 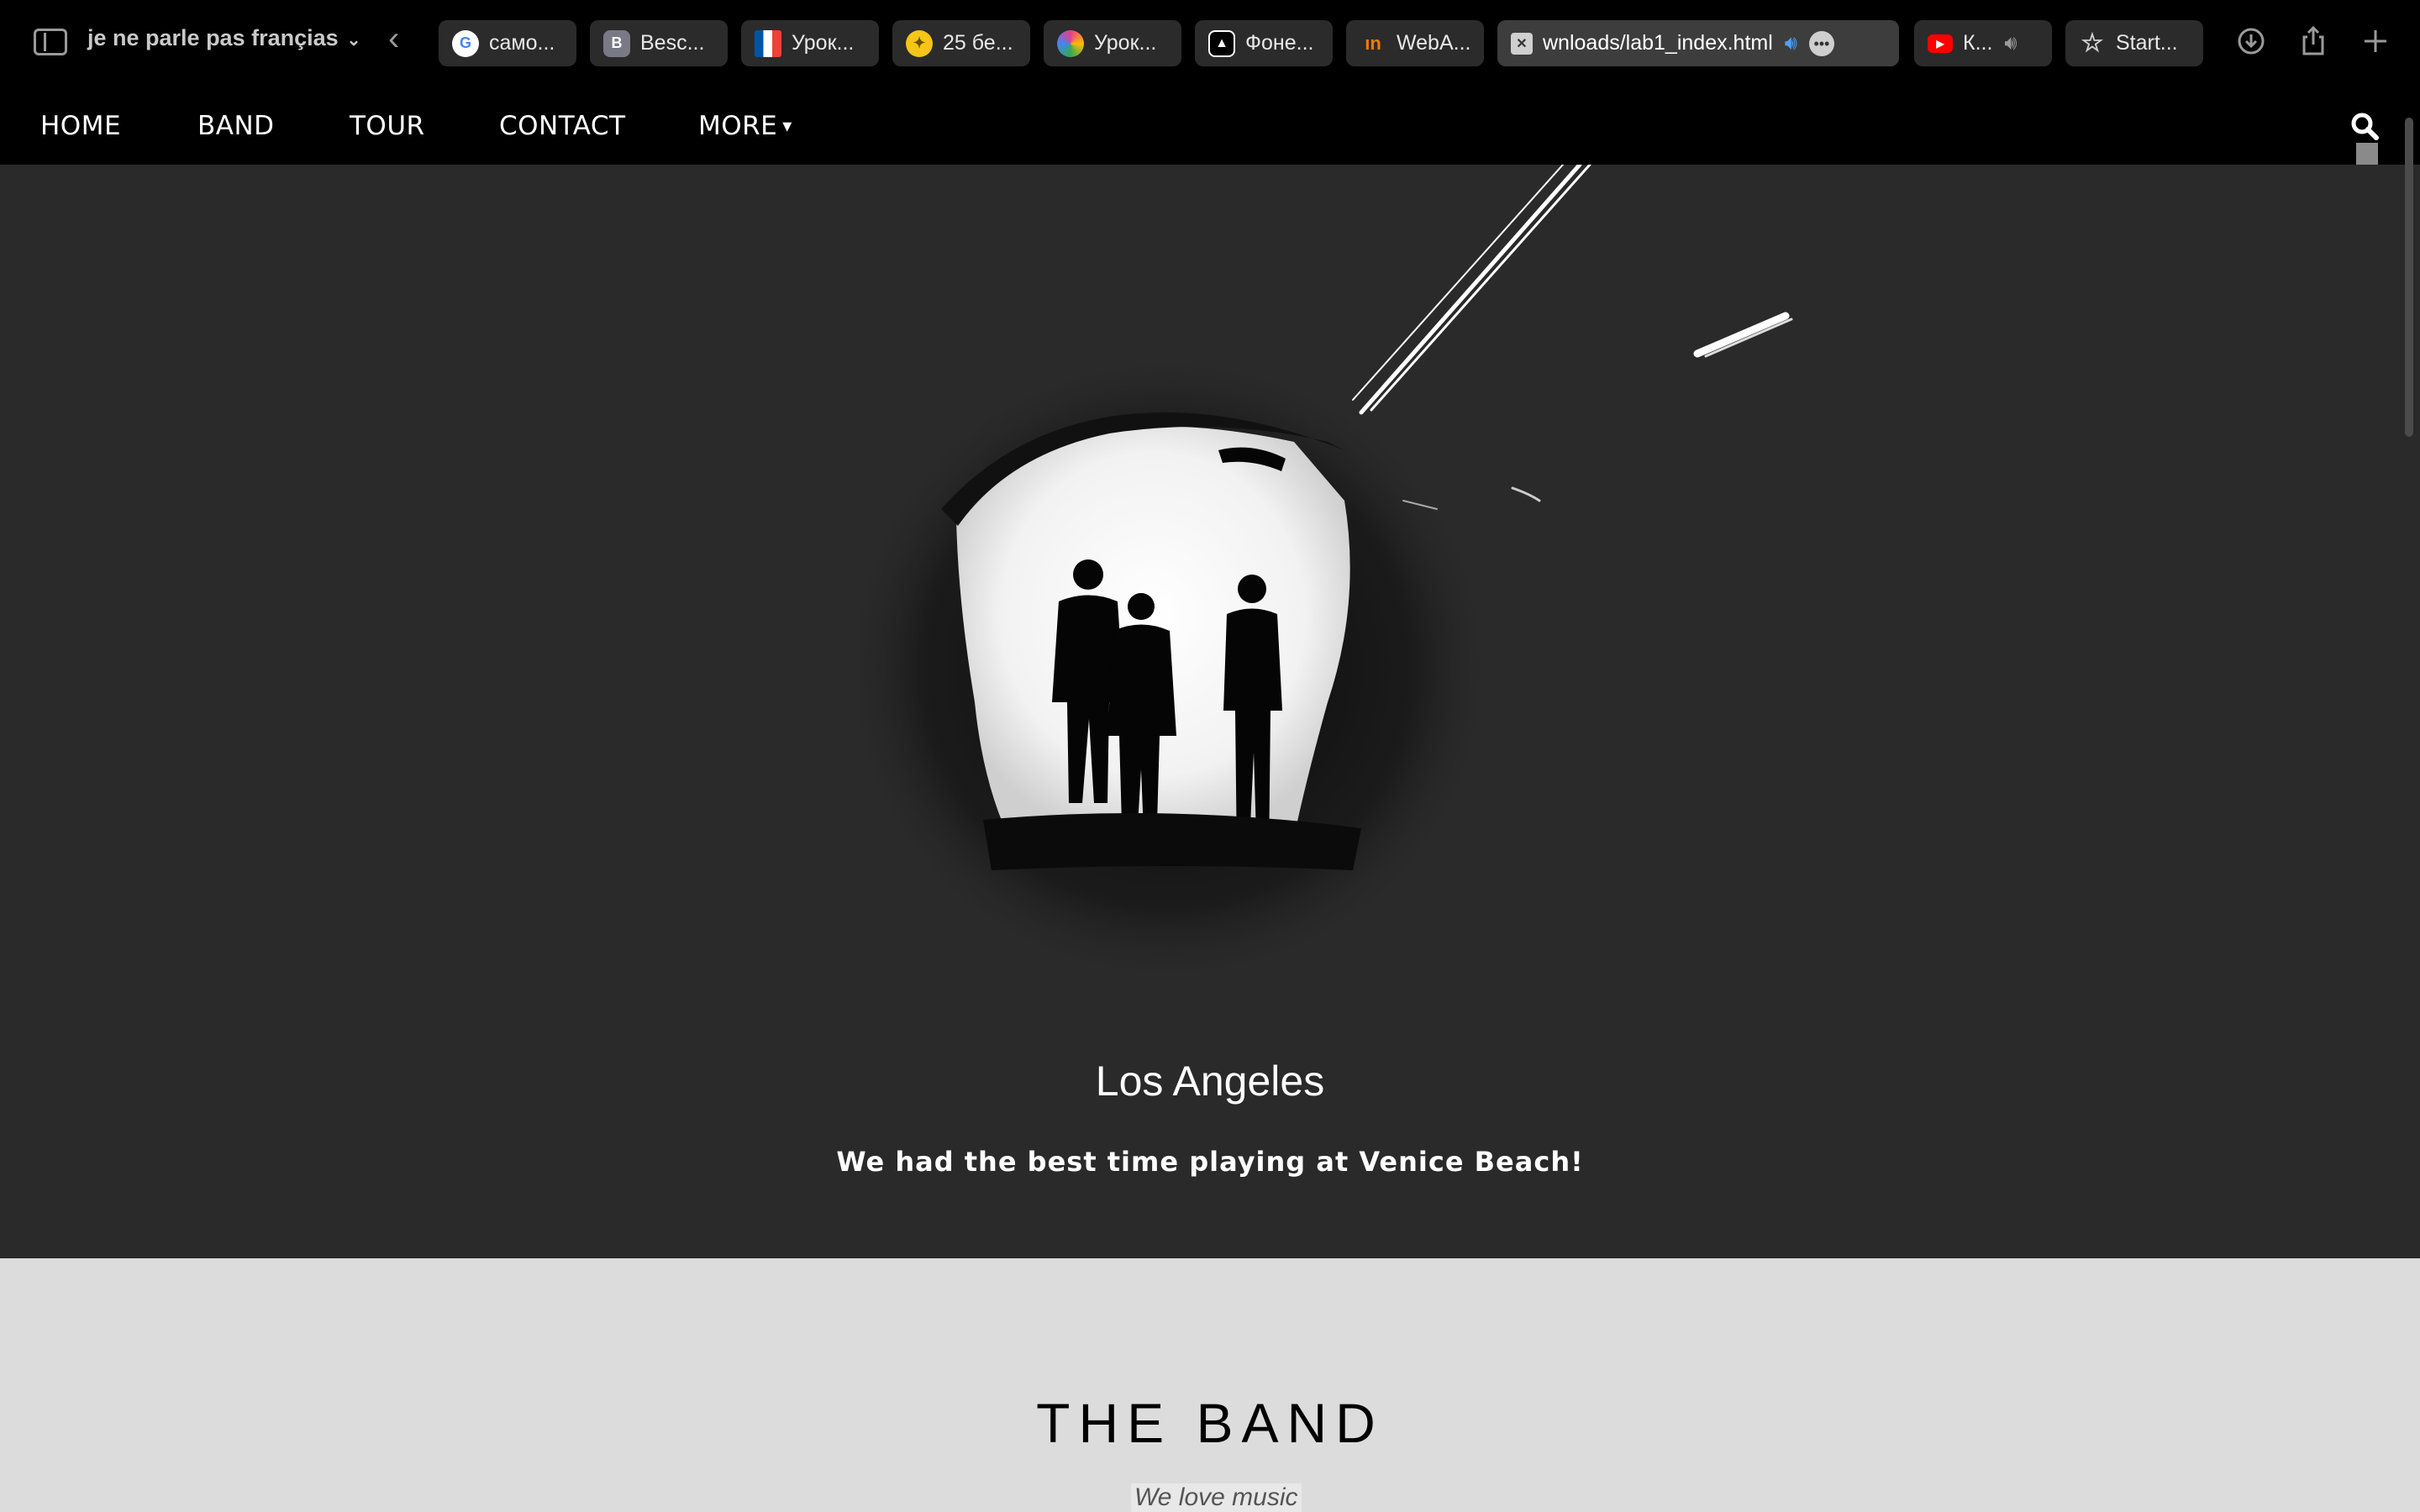 What do you see at coordinates (1216, 1497) in the screenshot?
I see `band-section-subtitle: We love music` at bounding box center [1216, 1497].